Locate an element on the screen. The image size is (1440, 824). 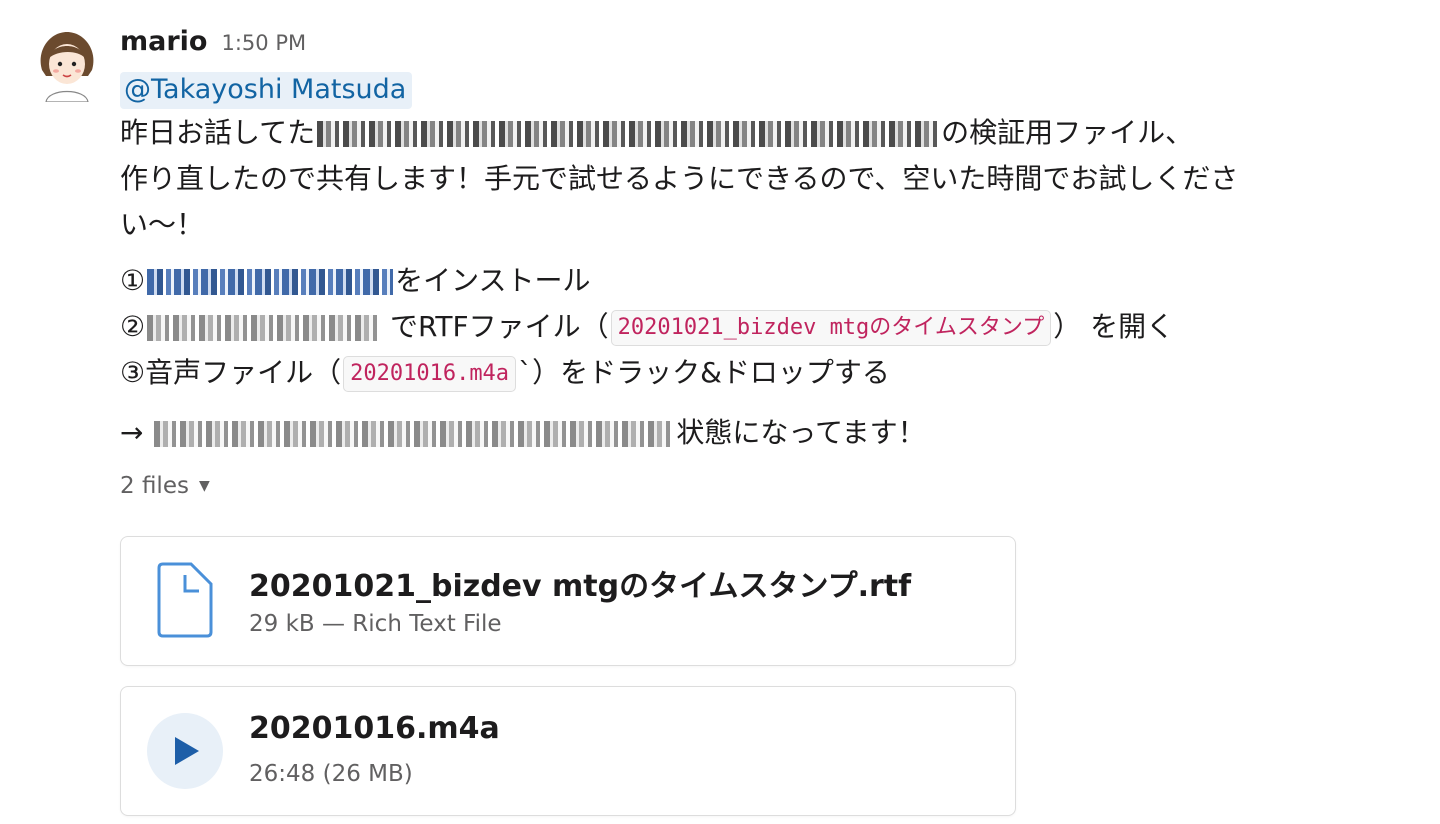
message-header: mario 1:50 PM is located at coordinates (765, 46).